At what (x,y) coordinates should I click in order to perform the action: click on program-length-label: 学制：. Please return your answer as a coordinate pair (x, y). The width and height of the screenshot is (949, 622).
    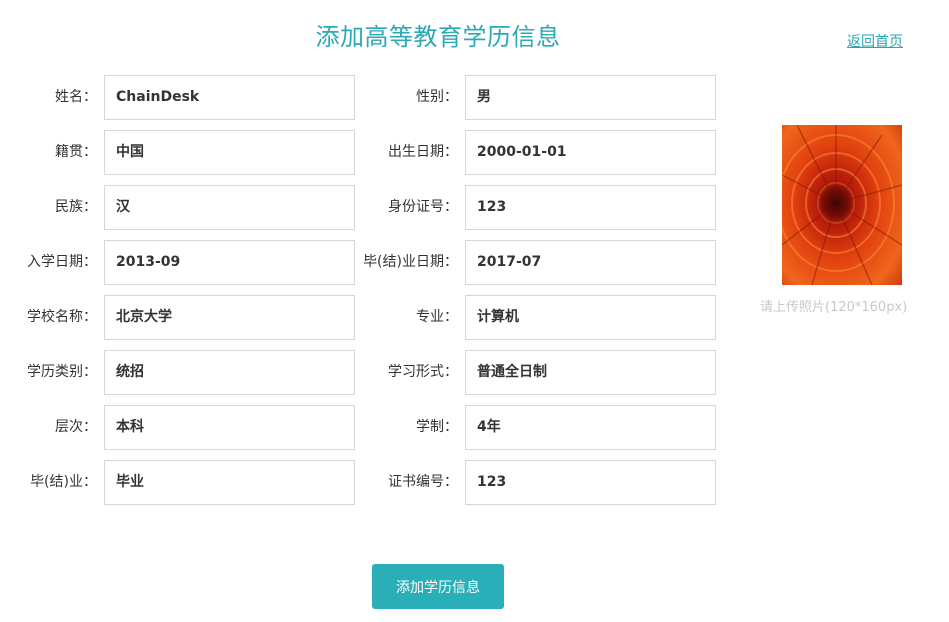
    Looking at the image, I should click on (437, 427).